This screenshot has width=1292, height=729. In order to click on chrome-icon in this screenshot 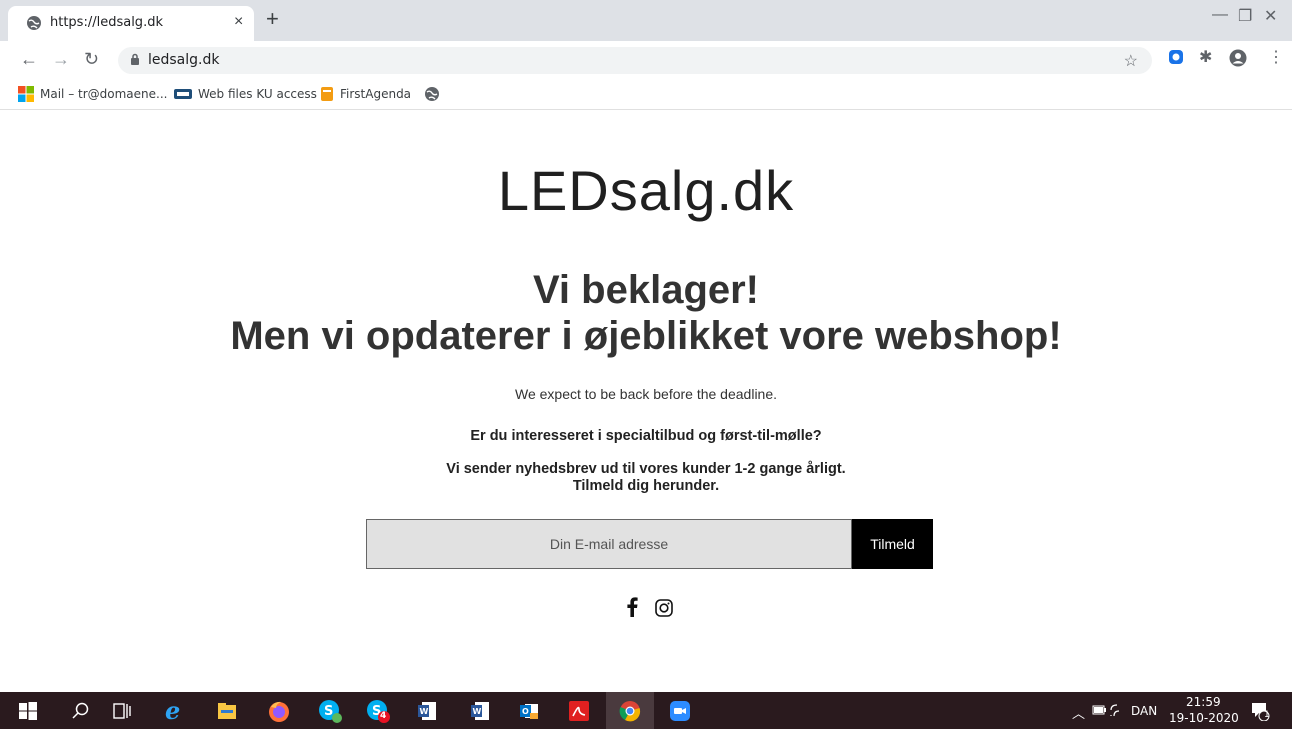, I will do `click(630, 711)`.